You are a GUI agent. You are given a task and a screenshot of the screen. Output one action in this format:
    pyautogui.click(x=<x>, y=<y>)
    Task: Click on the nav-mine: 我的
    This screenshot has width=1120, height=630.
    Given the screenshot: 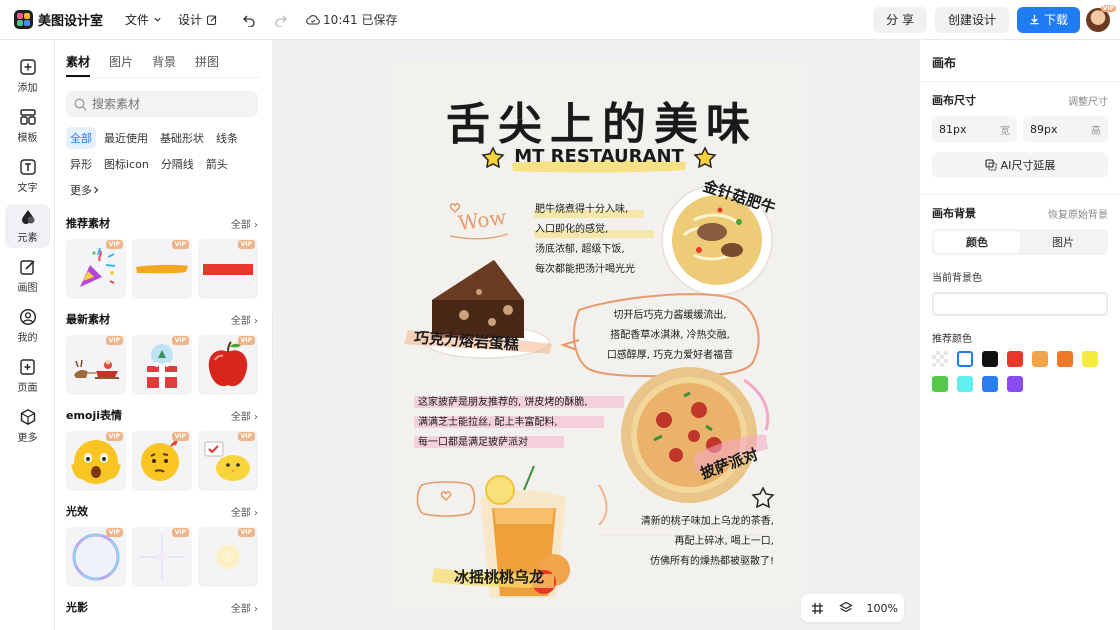 What is the action you would take?
    pyautogui.click(x=27, y=326)
    